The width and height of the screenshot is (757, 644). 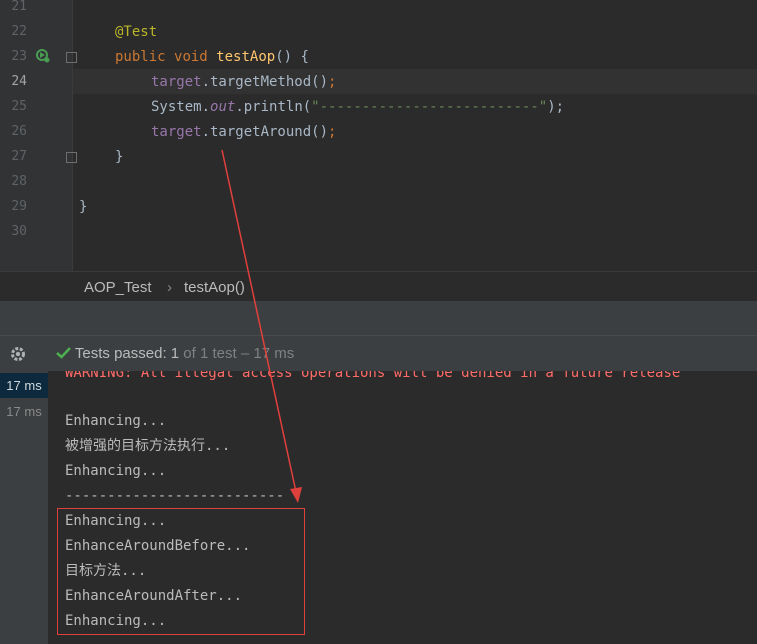 What do you see at coordinates (38, 135) in the screenshot?
I see `editor-gutter: 21 22 23 24 25 26 27 28 29 30` at bounding box center [38, 135].